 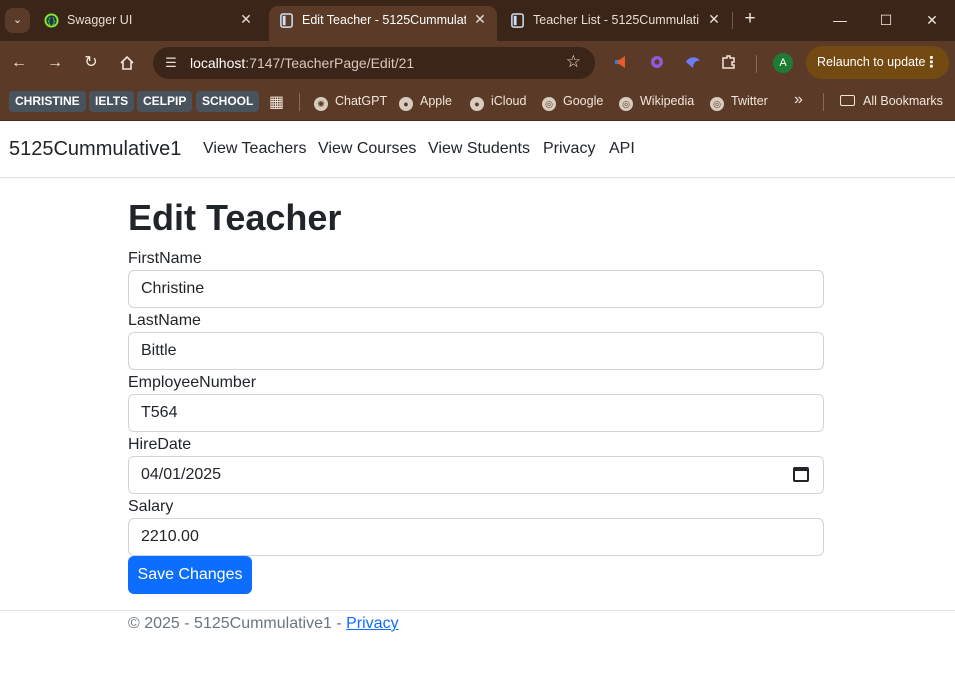 I want to click on new-tab-button: +, so click(x=750, y=19).